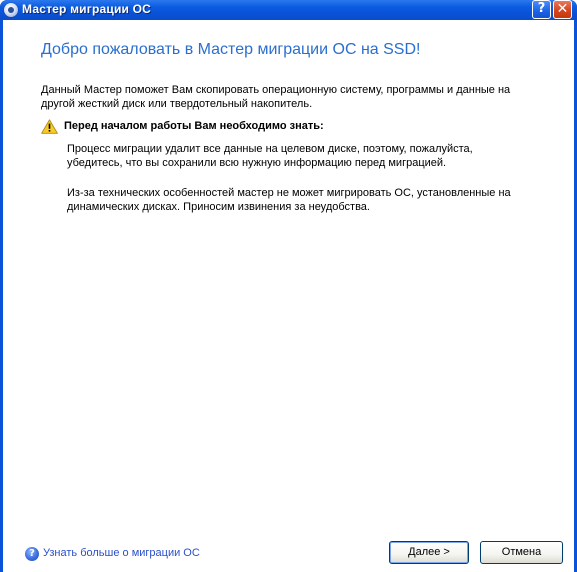  What do you see at coordinates (288, 529) in the screenshot?
I see `footer-divider` at bounding box center [288, 529].